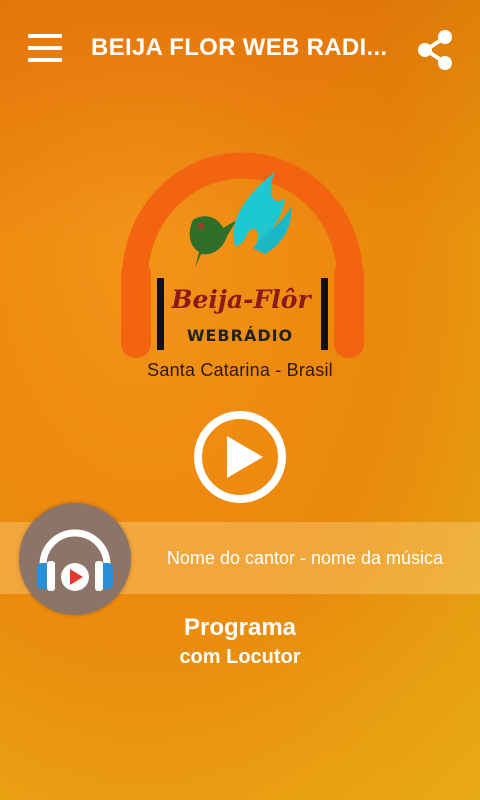 The image size is (480, 800). I want to click on headphone-play-icon, so click(75, 560).